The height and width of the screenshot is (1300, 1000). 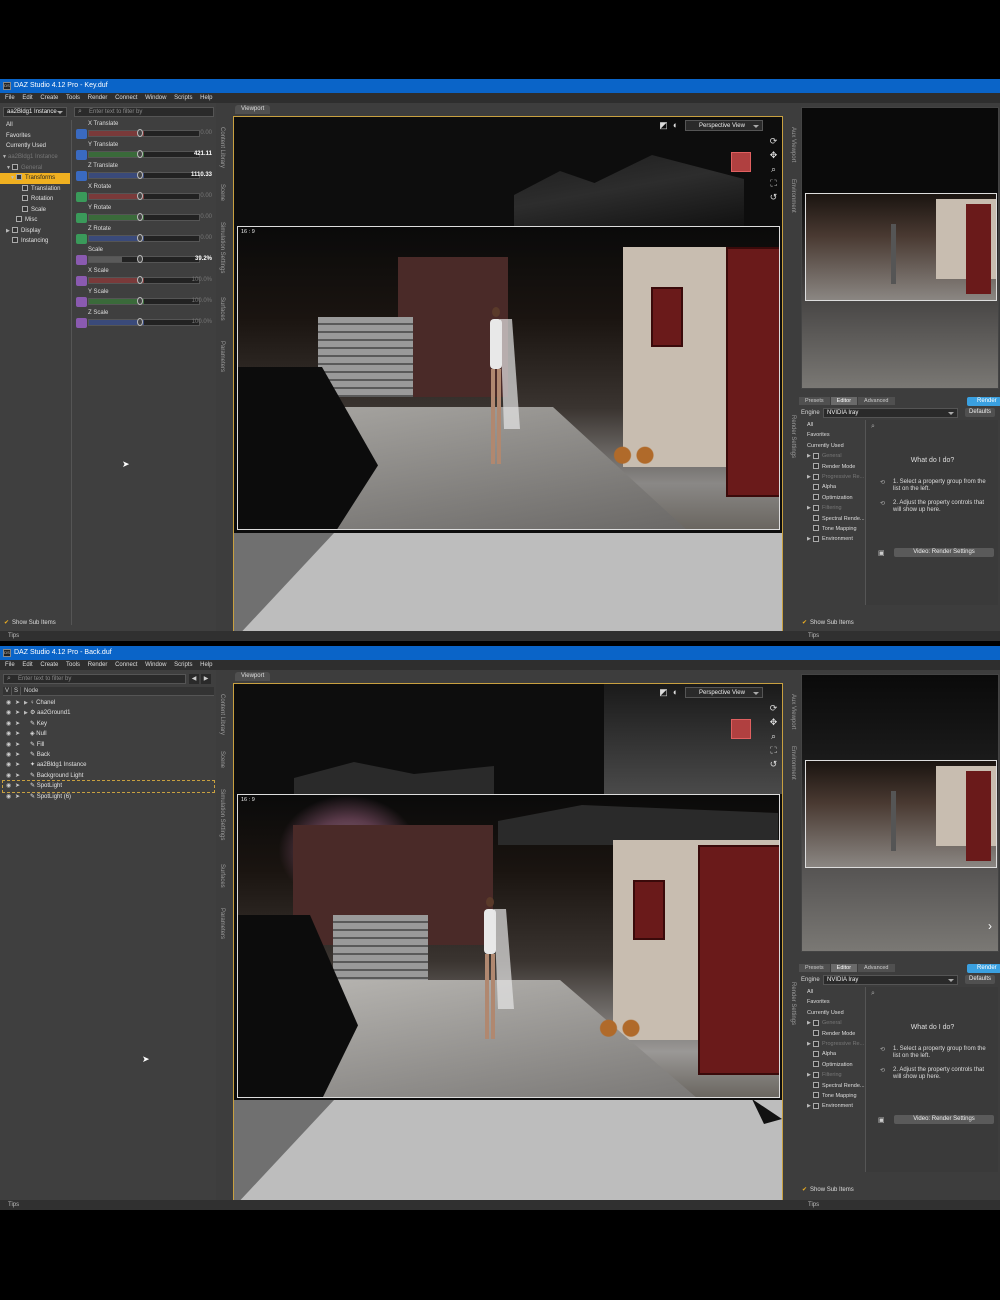 What do you see at coordinates (900, 248) in the screenshot?
I see `aux-viewport` at bounding box center [900, 248].